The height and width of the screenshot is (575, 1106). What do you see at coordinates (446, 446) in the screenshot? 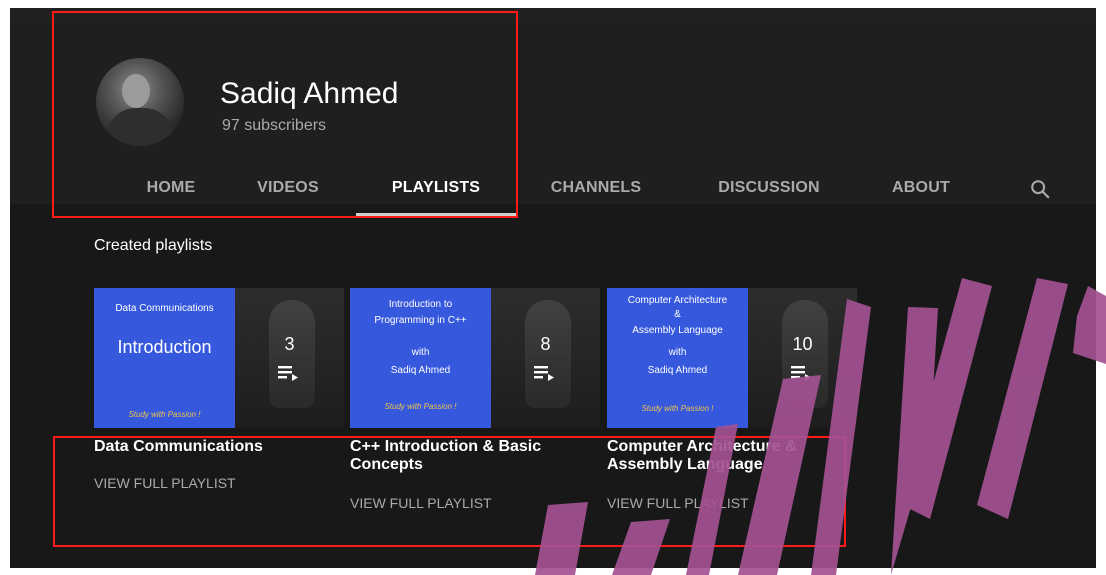
I see `playlist-title-line: C++ Introduction & Basic` at bounding box center [446, 446].